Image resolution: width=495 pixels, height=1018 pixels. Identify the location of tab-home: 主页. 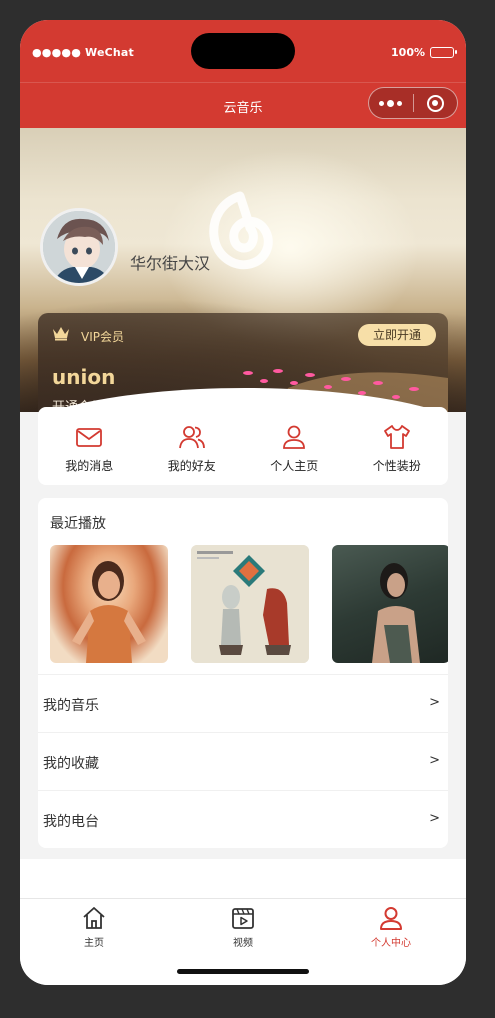
(94, 927).